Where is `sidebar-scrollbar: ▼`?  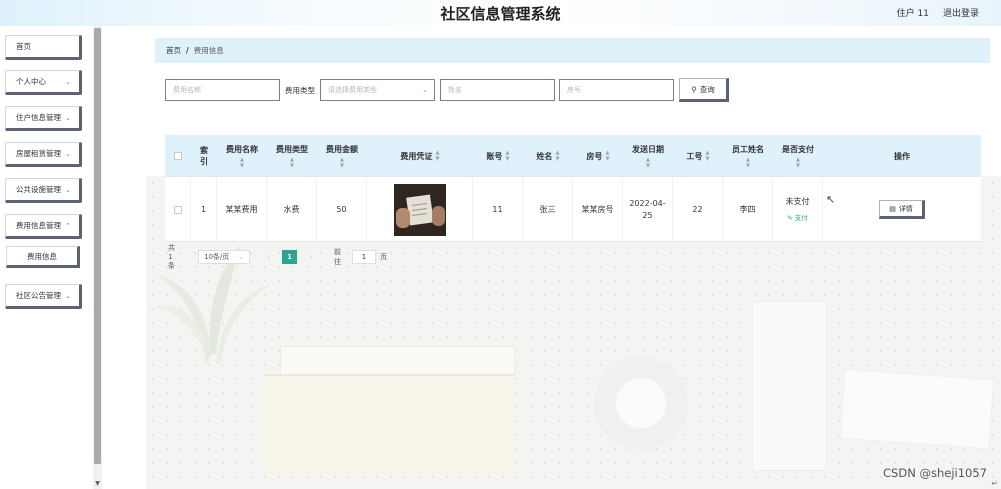 sidebar-scrollbar: ▼ is located at coordinates (97, 257).